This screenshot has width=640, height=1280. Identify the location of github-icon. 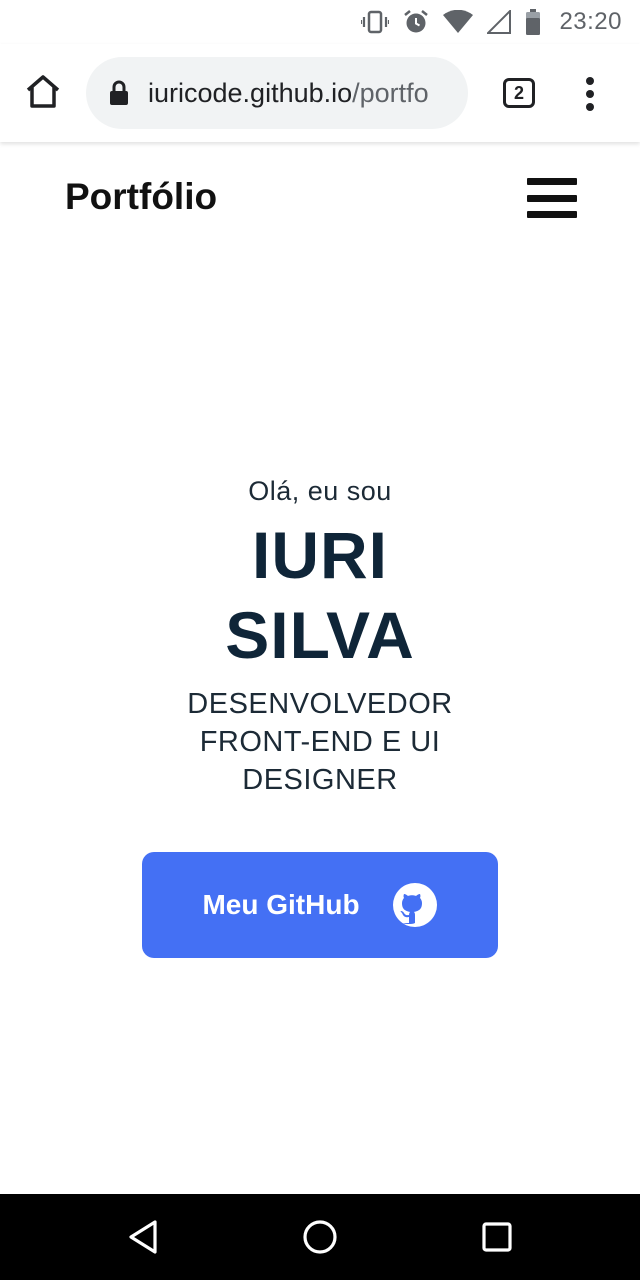
(415, 905).